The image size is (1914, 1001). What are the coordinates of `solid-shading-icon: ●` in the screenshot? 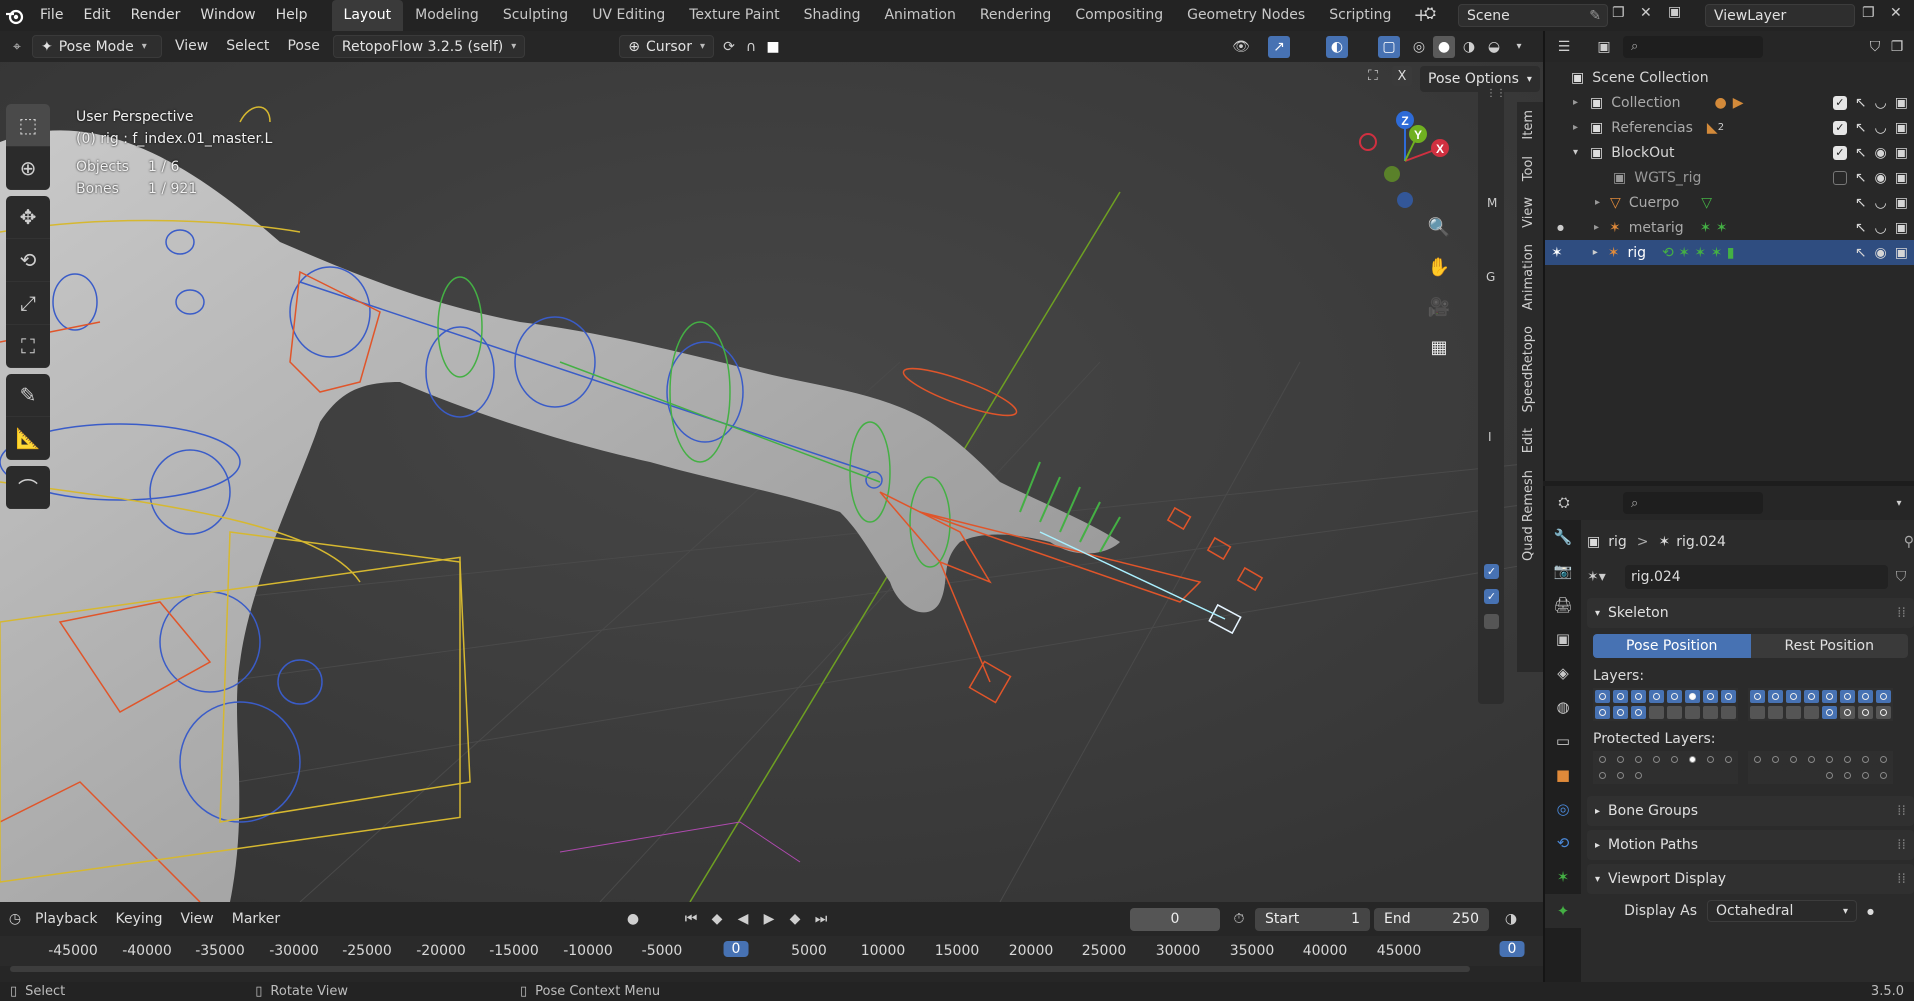 It's located at (1444, 46).